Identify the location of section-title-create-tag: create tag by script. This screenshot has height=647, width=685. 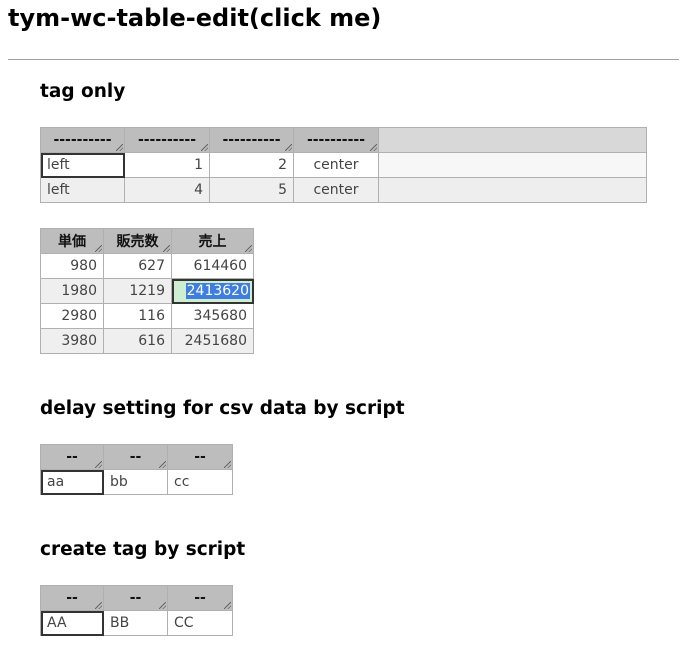
(143, 549).